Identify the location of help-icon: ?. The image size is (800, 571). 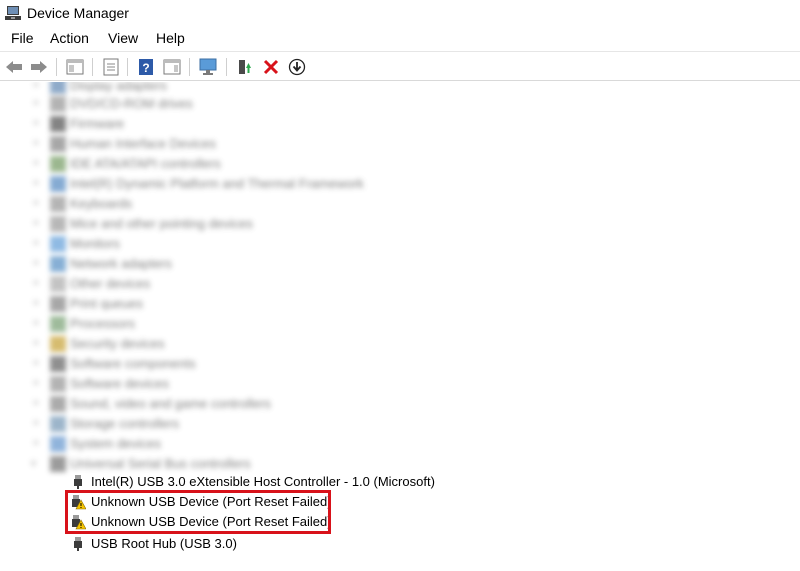
(146, 67).